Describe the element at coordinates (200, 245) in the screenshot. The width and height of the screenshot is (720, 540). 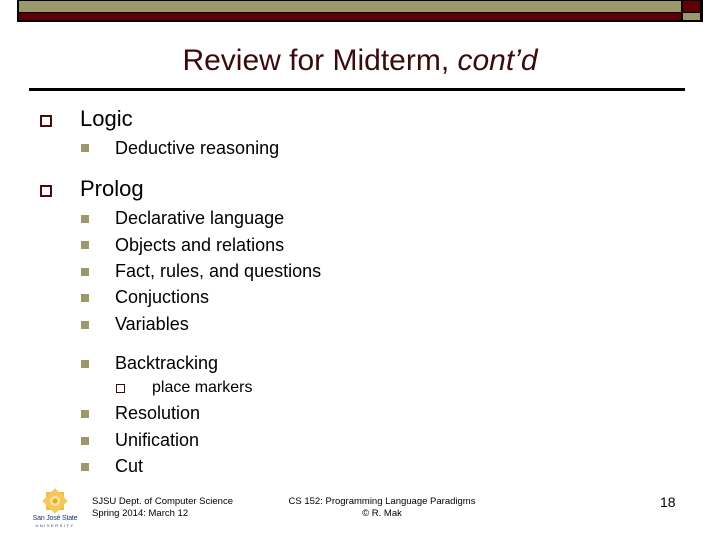
I see `list-item: Objects and relations` at that location.